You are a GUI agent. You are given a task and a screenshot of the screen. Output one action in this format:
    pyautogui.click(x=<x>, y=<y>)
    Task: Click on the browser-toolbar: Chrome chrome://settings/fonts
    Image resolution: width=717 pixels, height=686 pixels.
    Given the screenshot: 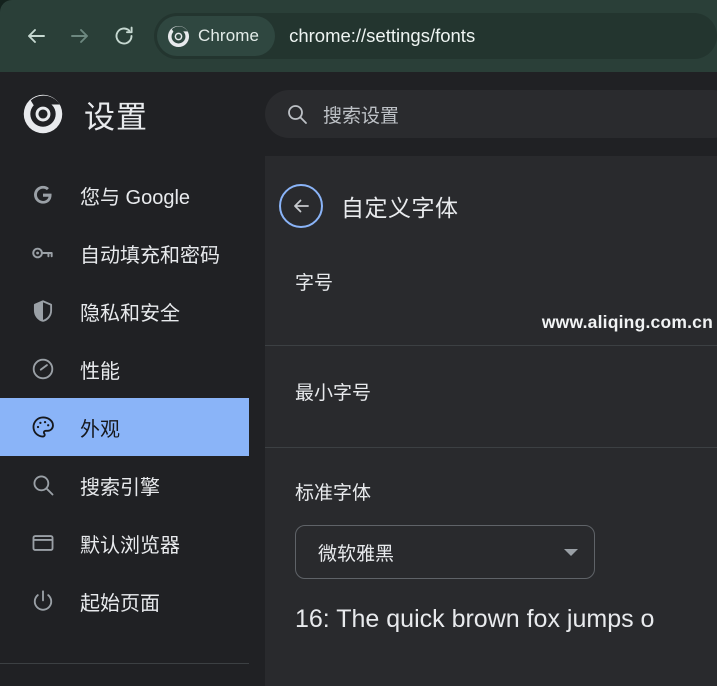 What is the action you would take?
    pyautogui.click(x=358, y=36)
    